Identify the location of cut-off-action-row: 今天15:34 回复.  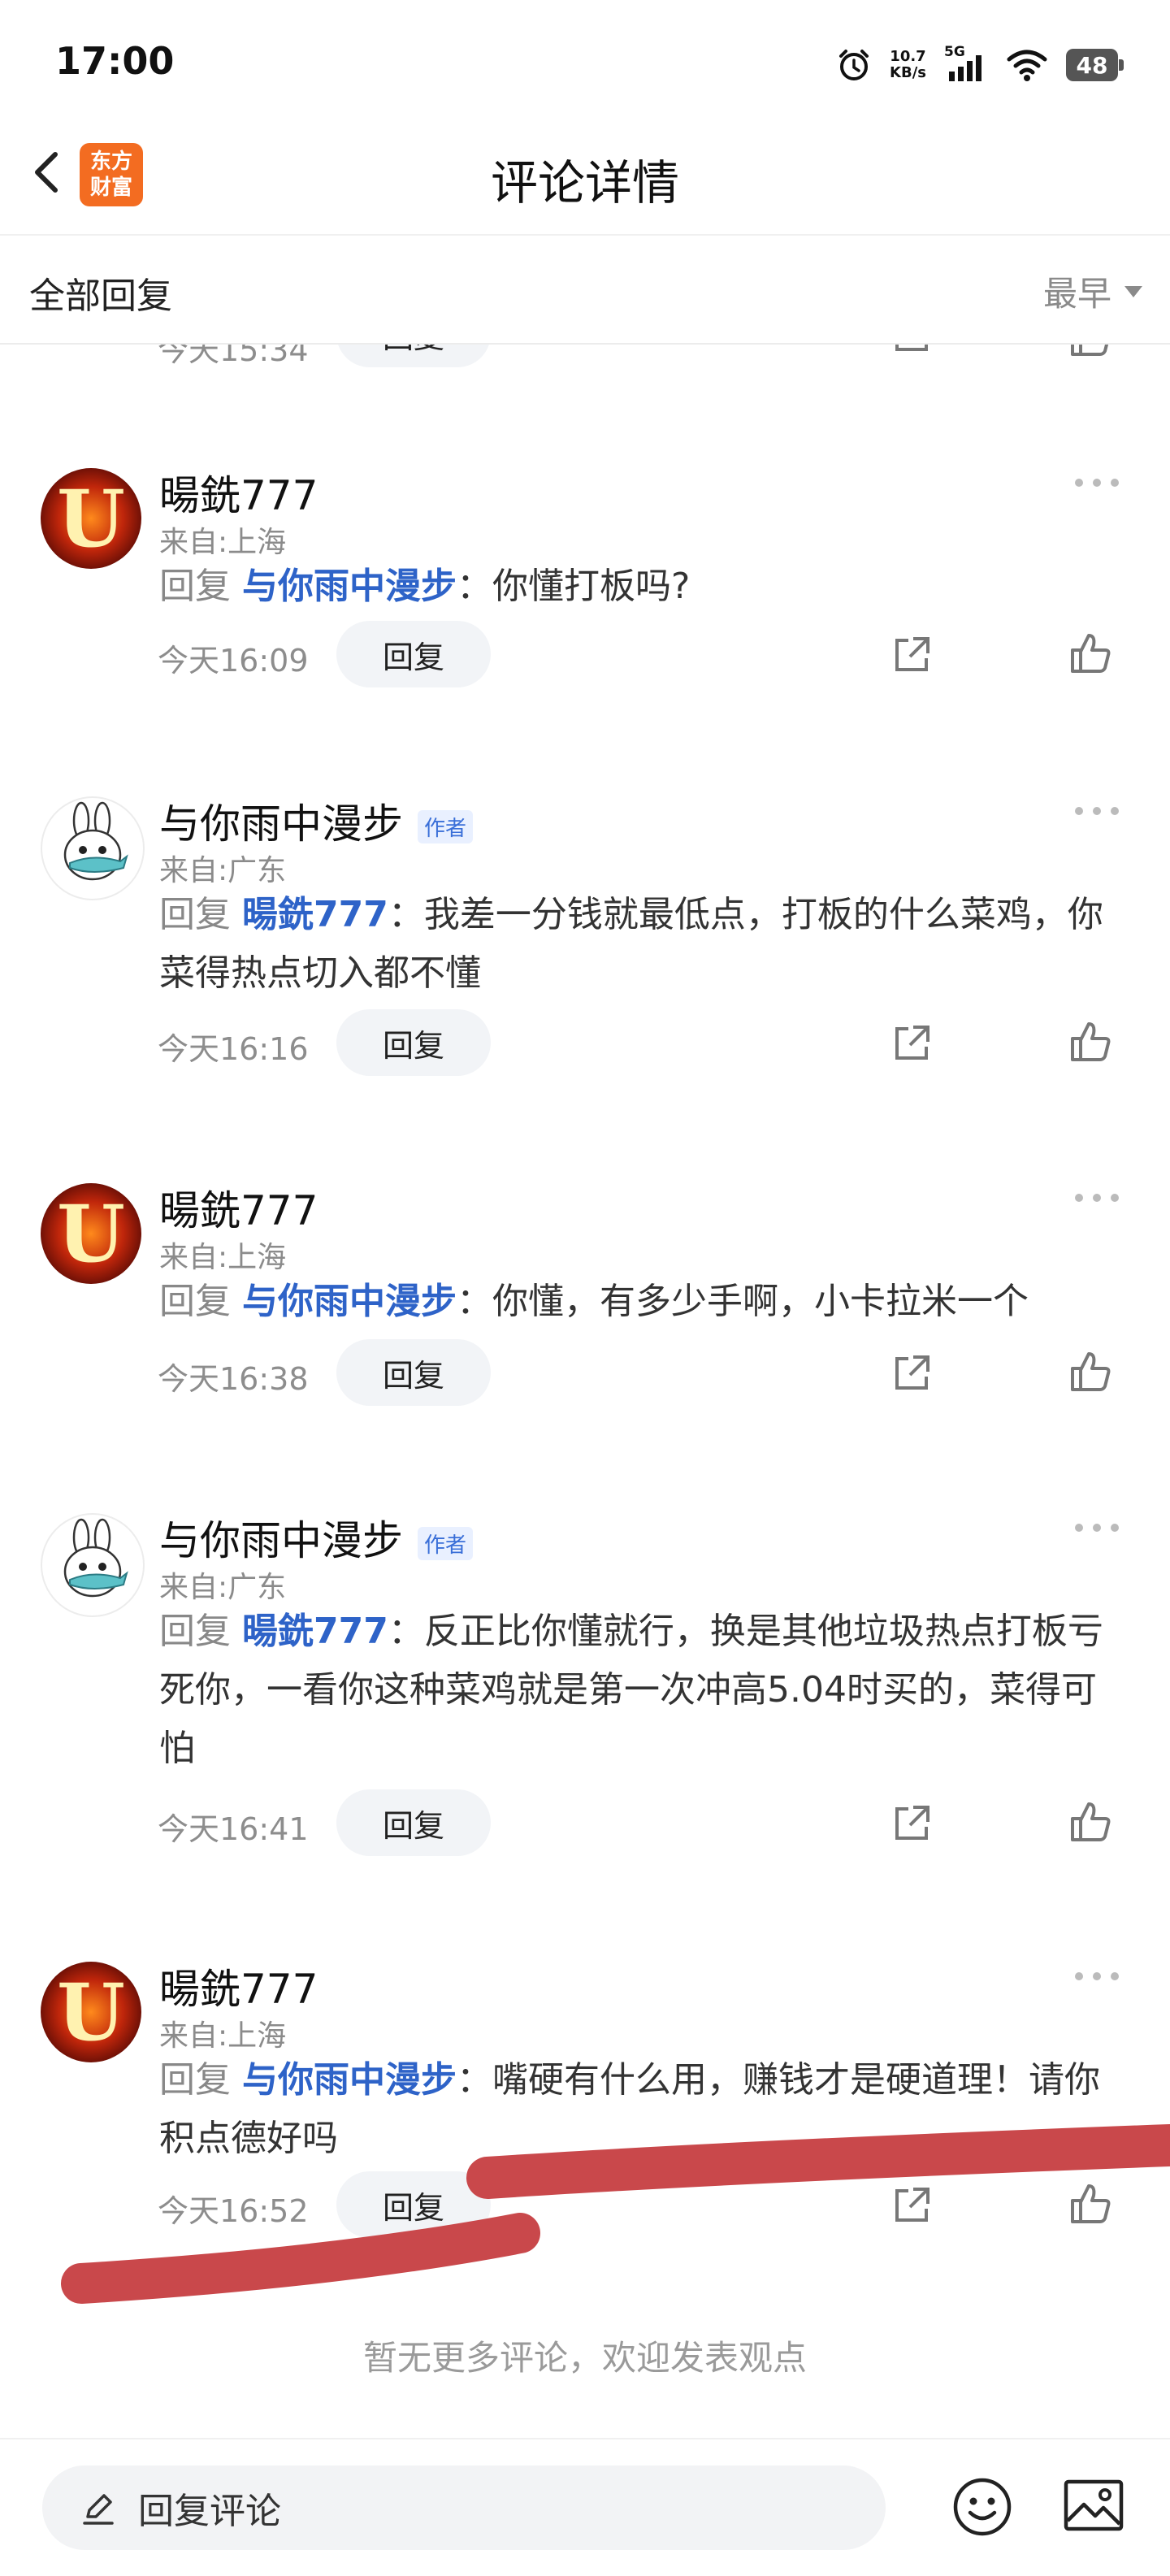
(585, 354).